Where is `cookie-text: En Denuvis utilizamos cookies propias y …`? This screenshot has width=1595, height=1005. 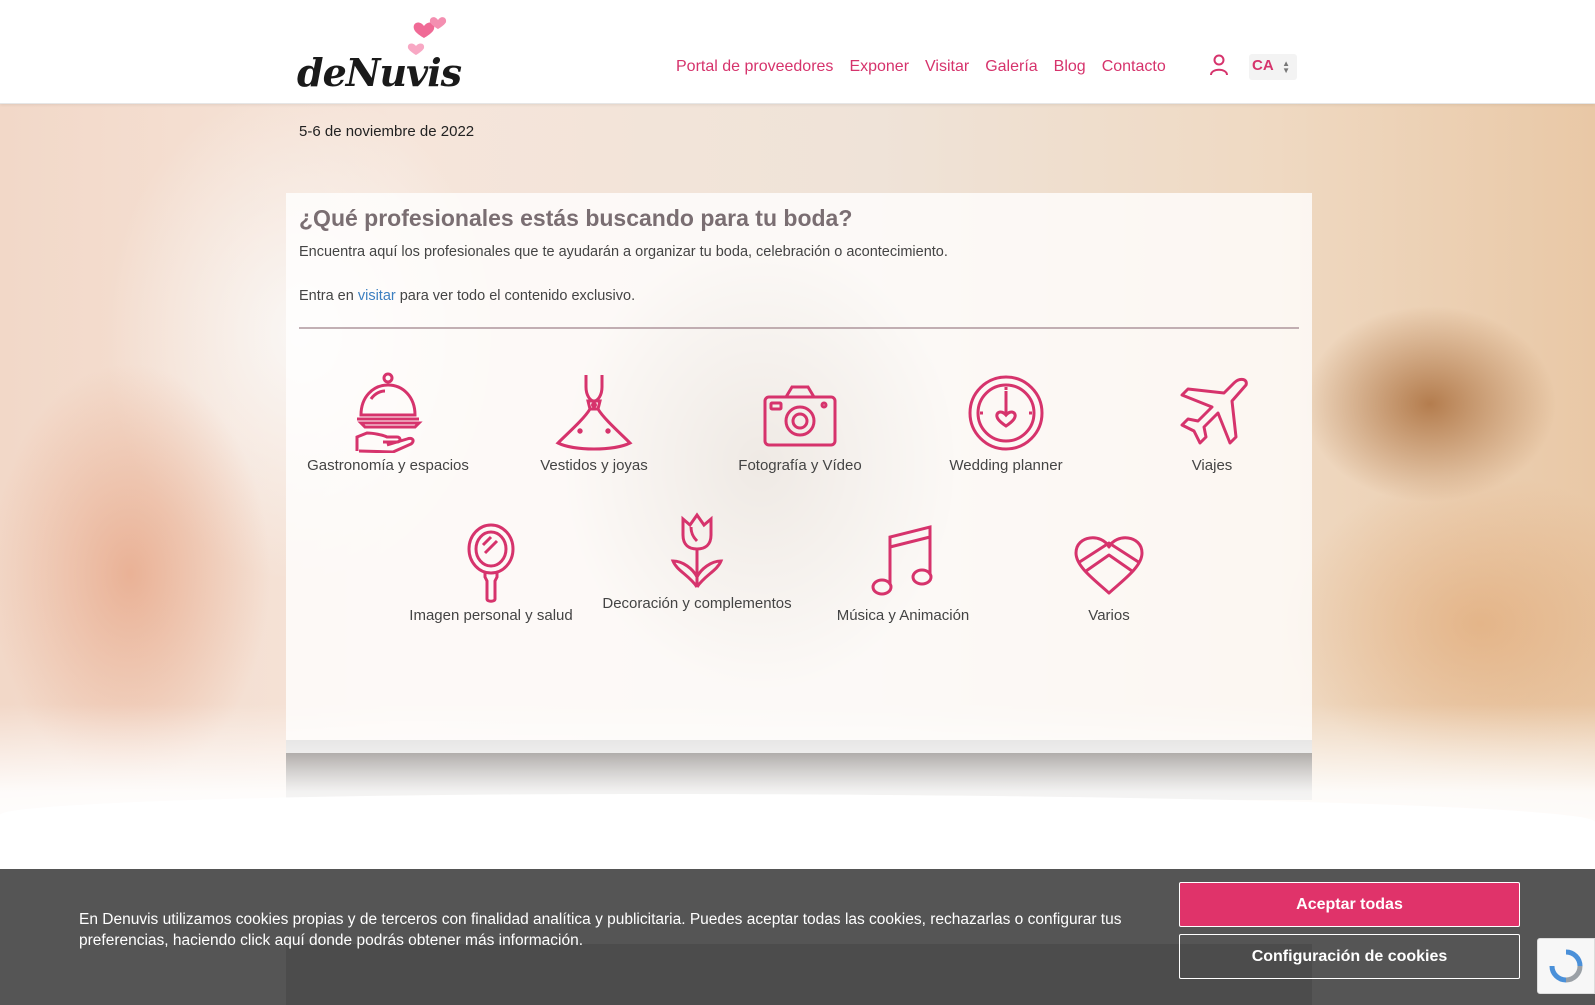
cookie-text: En Denuvis utilizamos cookies propias y … is located at coordinates (604, 930).